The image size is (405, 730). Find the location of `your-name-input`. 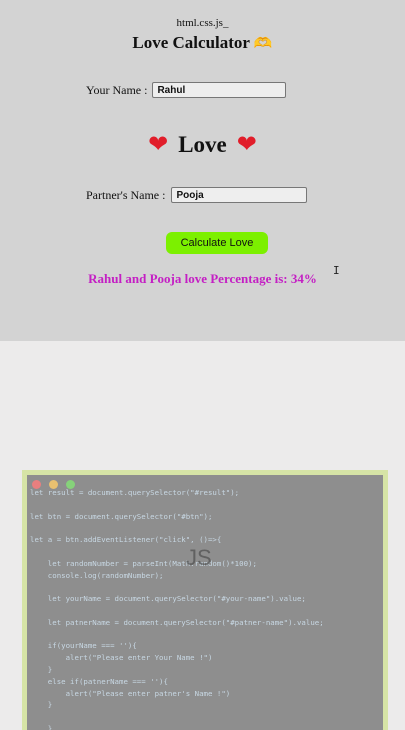

your-name-input is located at coordinates (219, 90).